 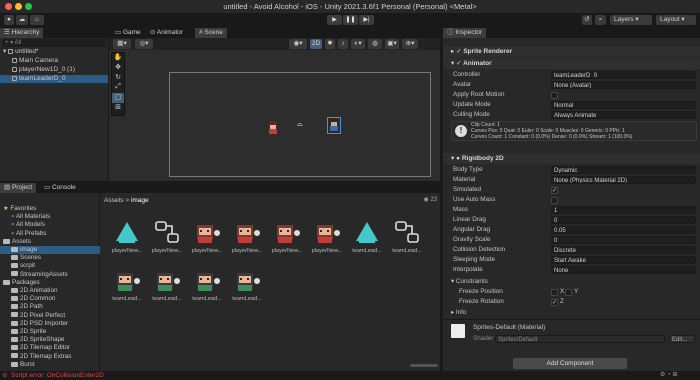 I want to click on close-window-icon, so click(x=8, y=6).